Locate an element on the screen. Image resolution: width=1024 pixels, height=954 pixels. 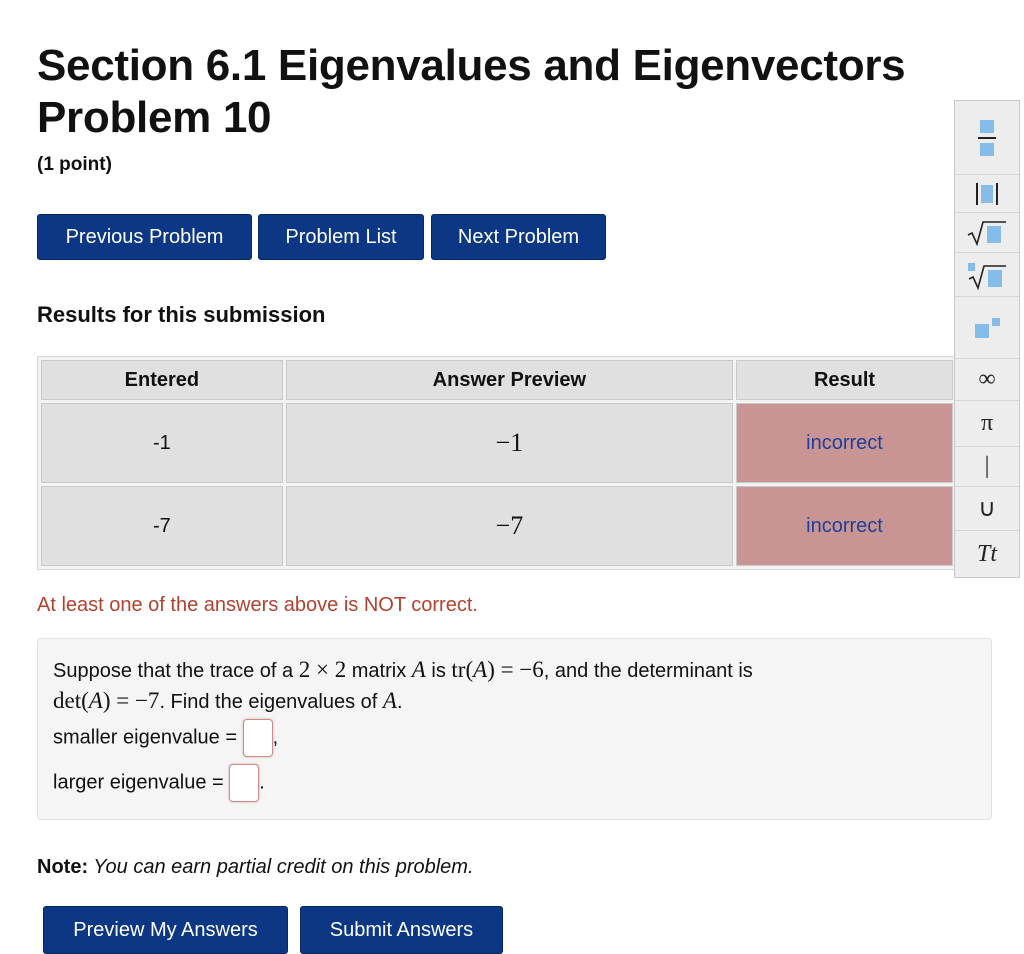
preview-answers-button: Preview My Answers is located at coordinates (165, 930).